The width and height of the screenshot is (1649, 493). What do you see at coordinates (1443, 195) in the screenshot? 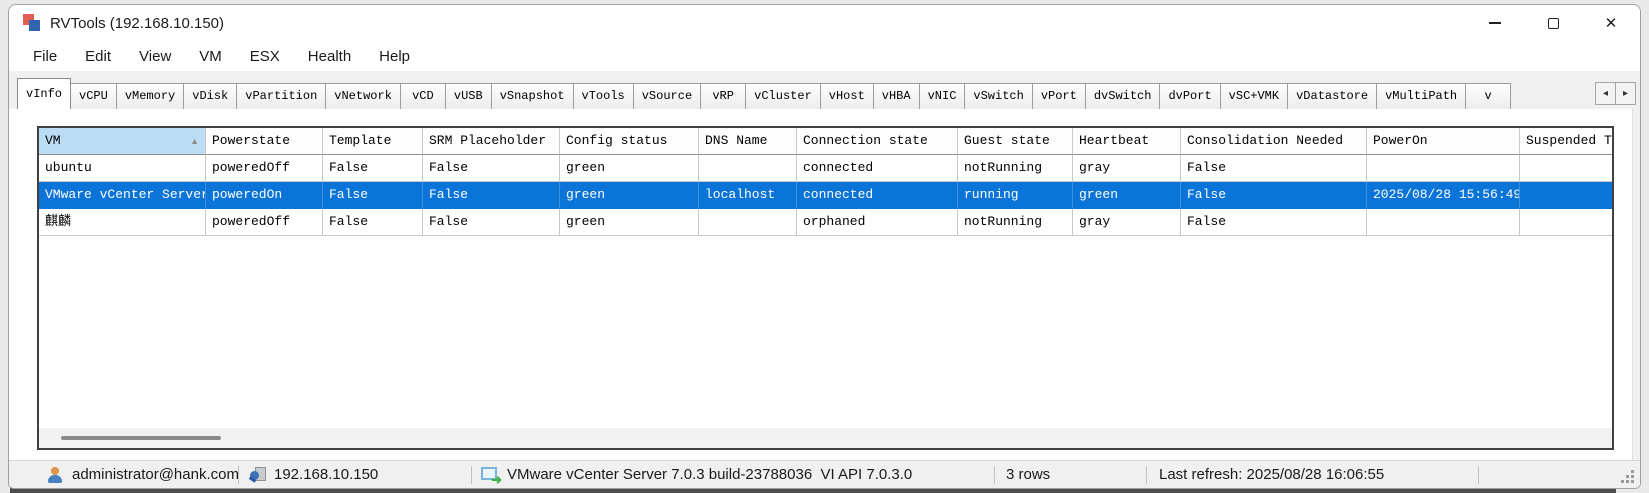
I see `cell: 2025/08/28 15:56:49` at bounding box center [1443, 195].